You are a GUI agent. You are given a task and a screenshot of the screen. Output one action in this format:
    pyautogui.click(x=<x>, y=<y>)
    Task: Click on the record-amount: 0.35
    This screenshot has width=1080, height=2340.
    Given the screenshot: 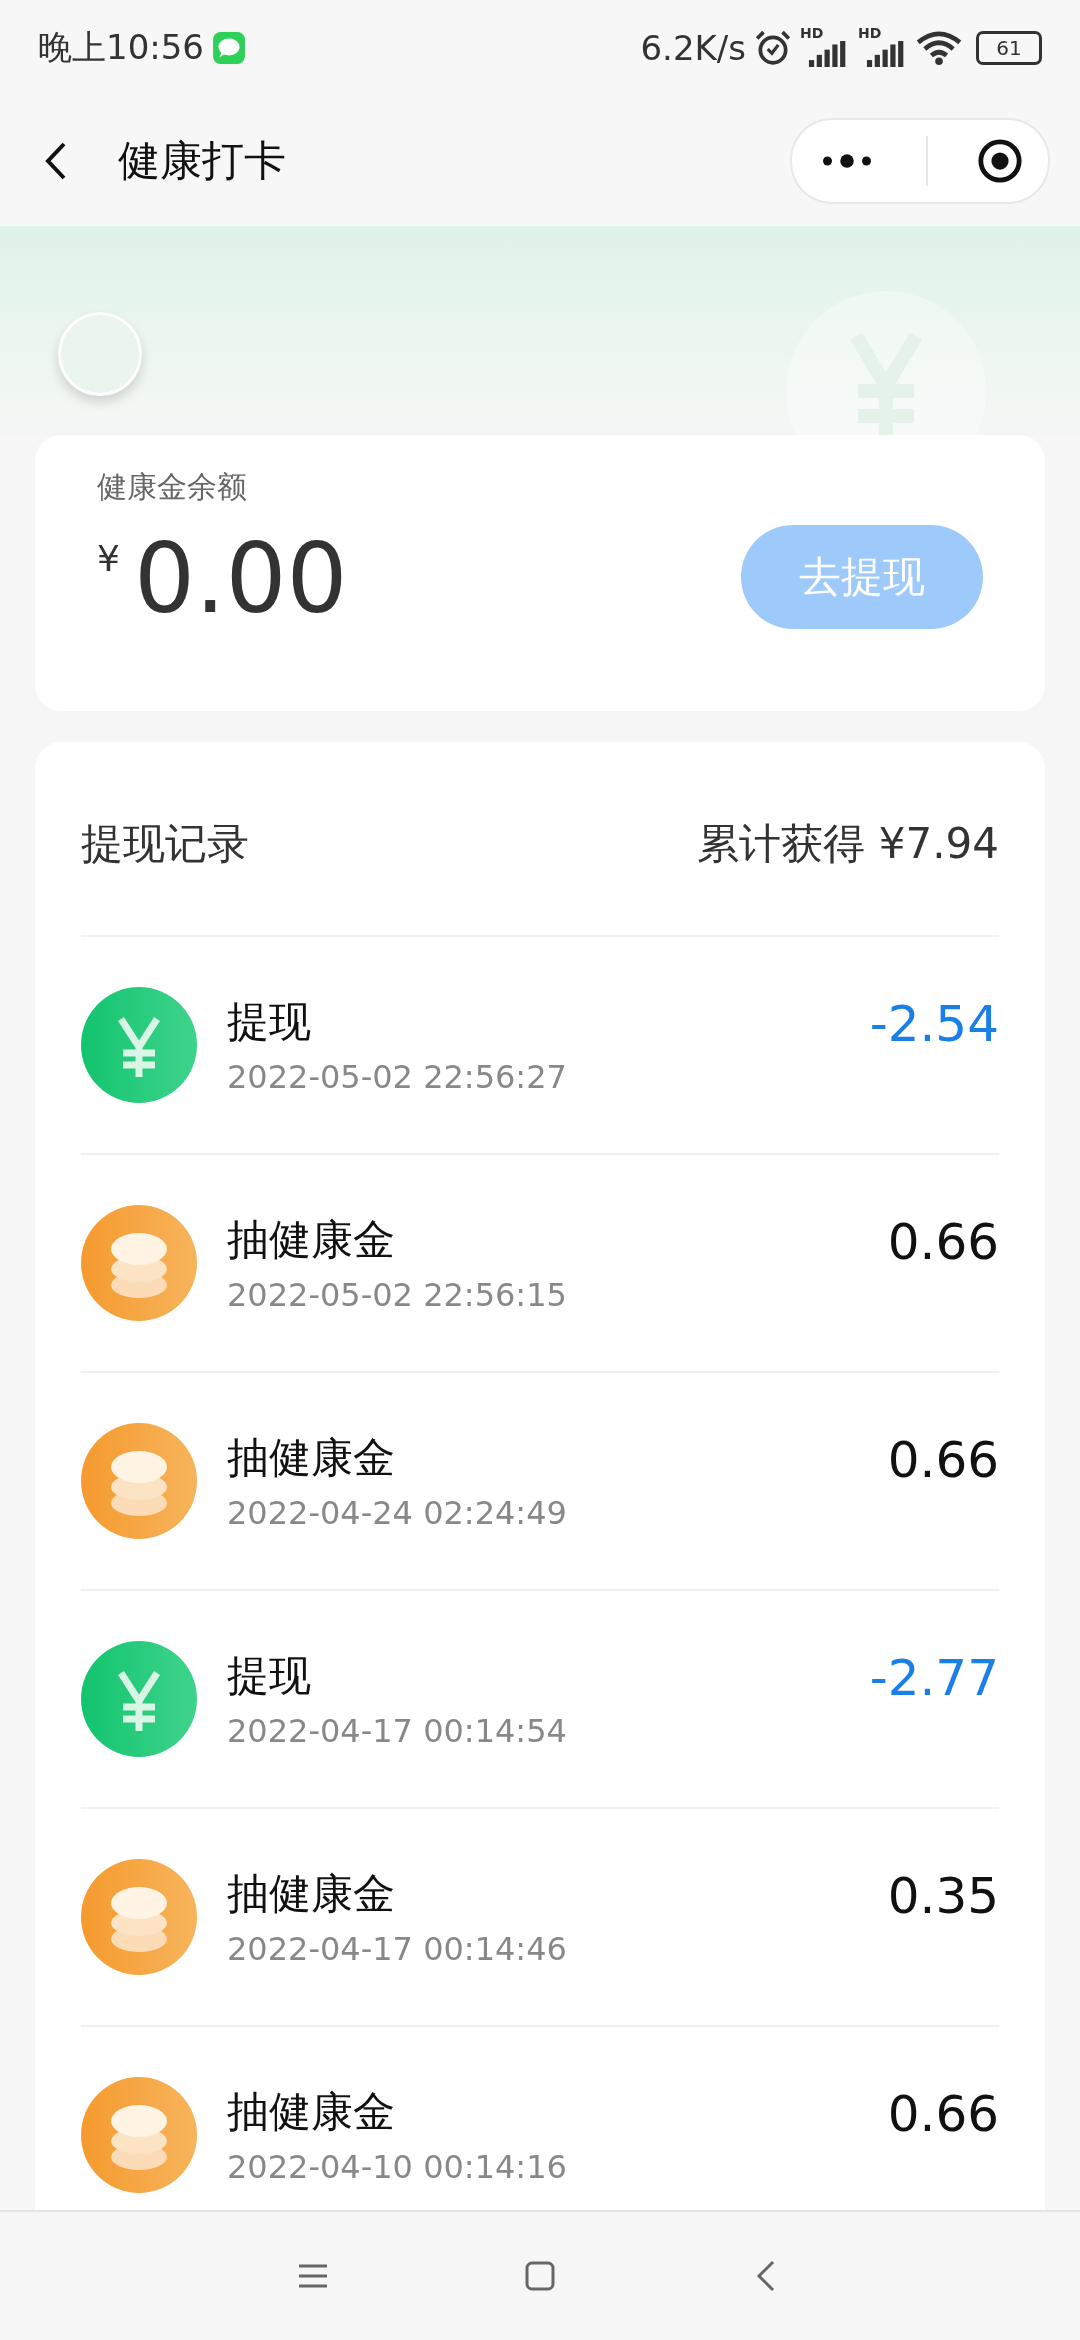 What is the action you would take?
    pyautogui.click(x=943, y=1896)
    